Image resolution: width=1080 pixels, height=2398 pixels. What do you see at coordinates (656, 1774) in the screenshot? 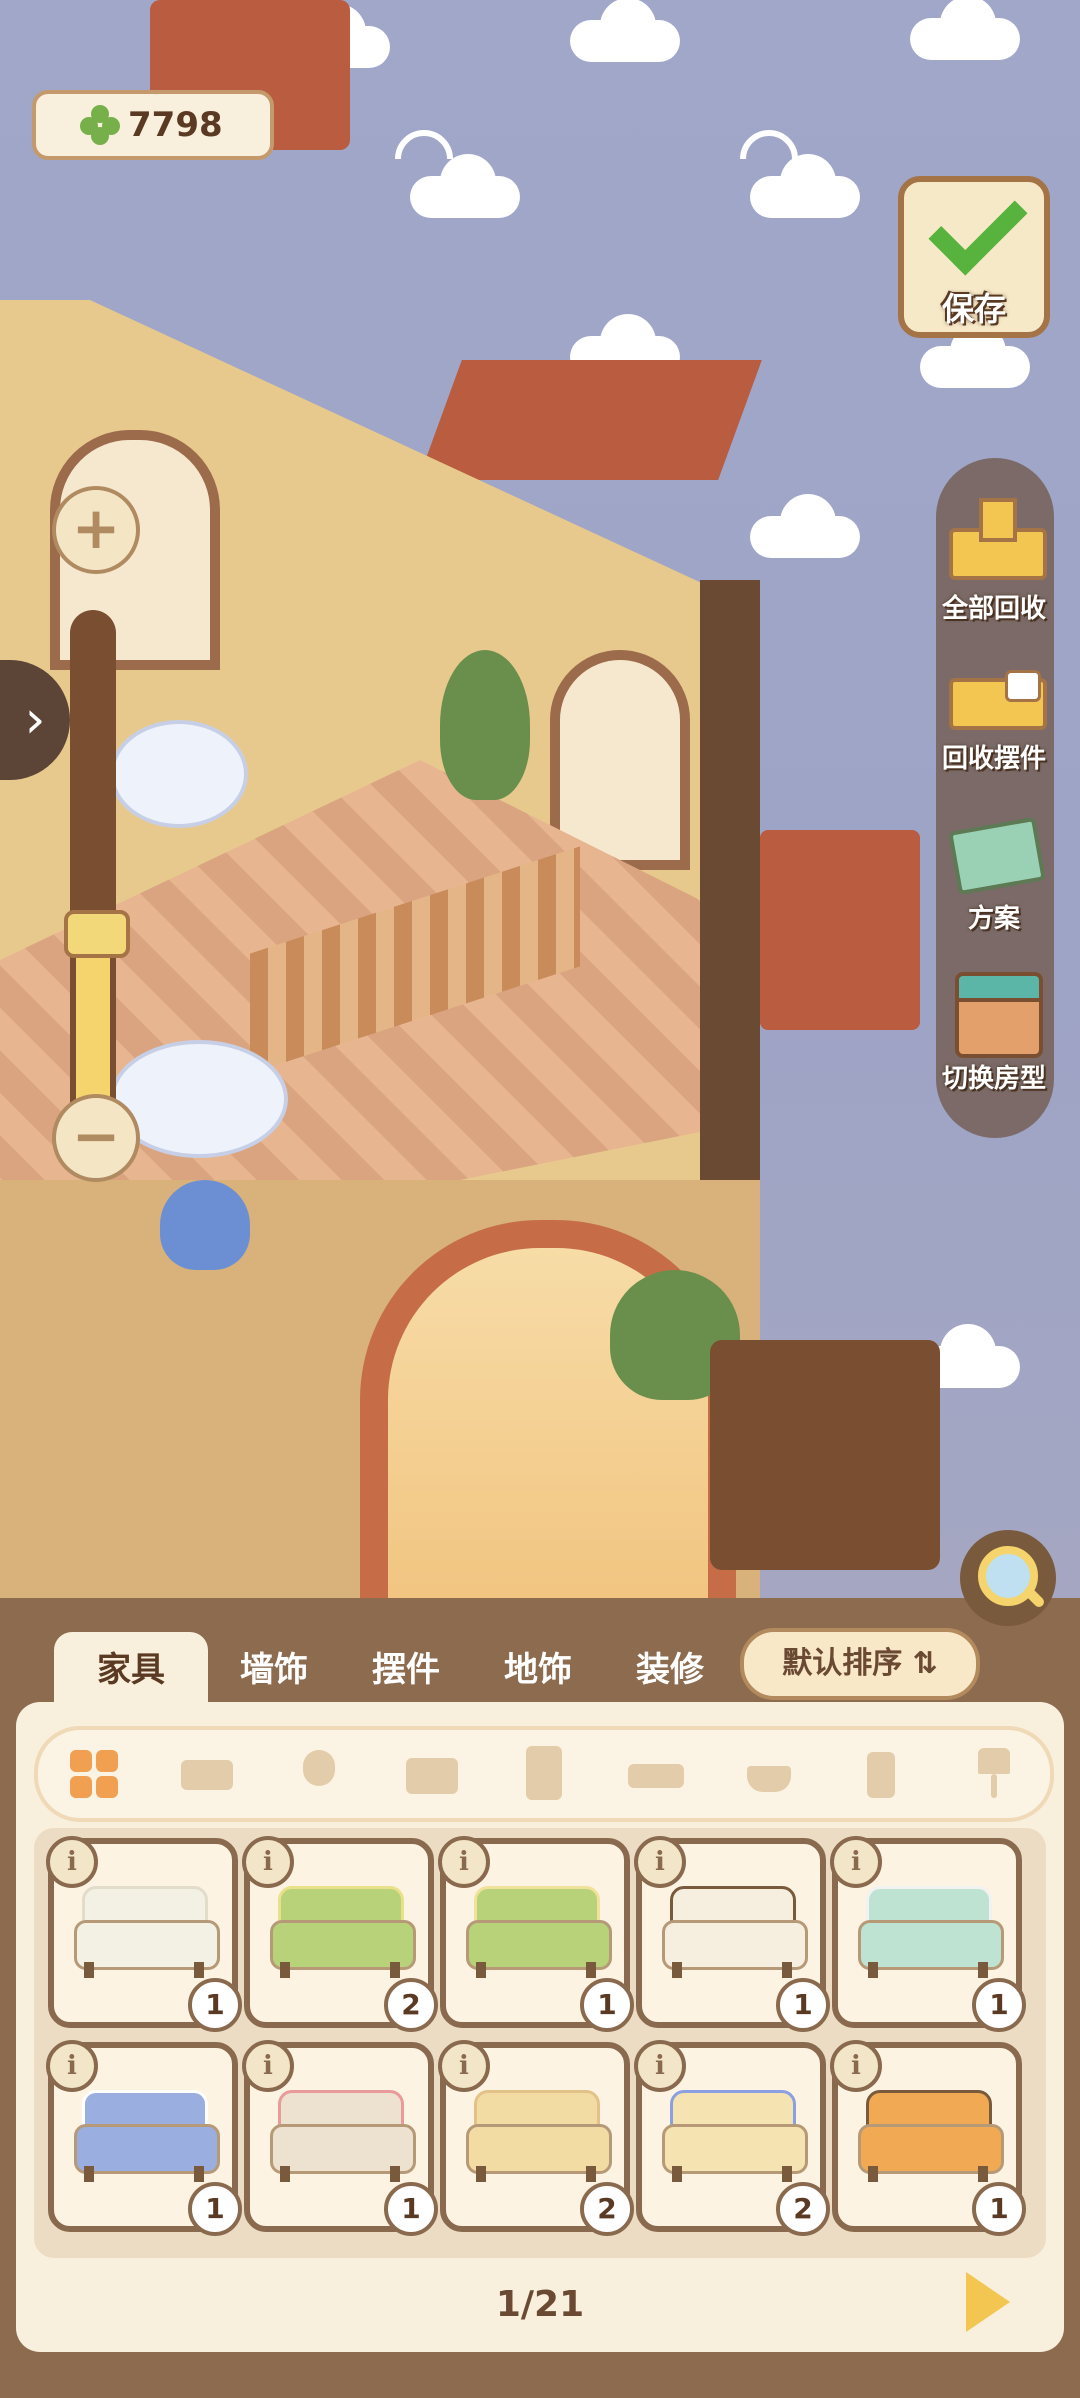
I see `bed-icon` at bounding box center [656, 1774].